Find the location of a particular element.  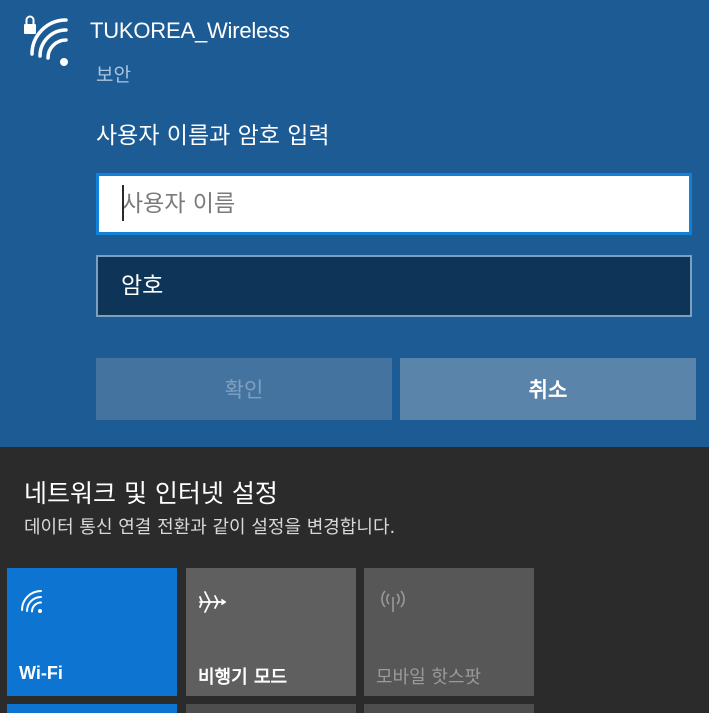

tile-label: 비행기 모드 is located at coordinates (243, 677).